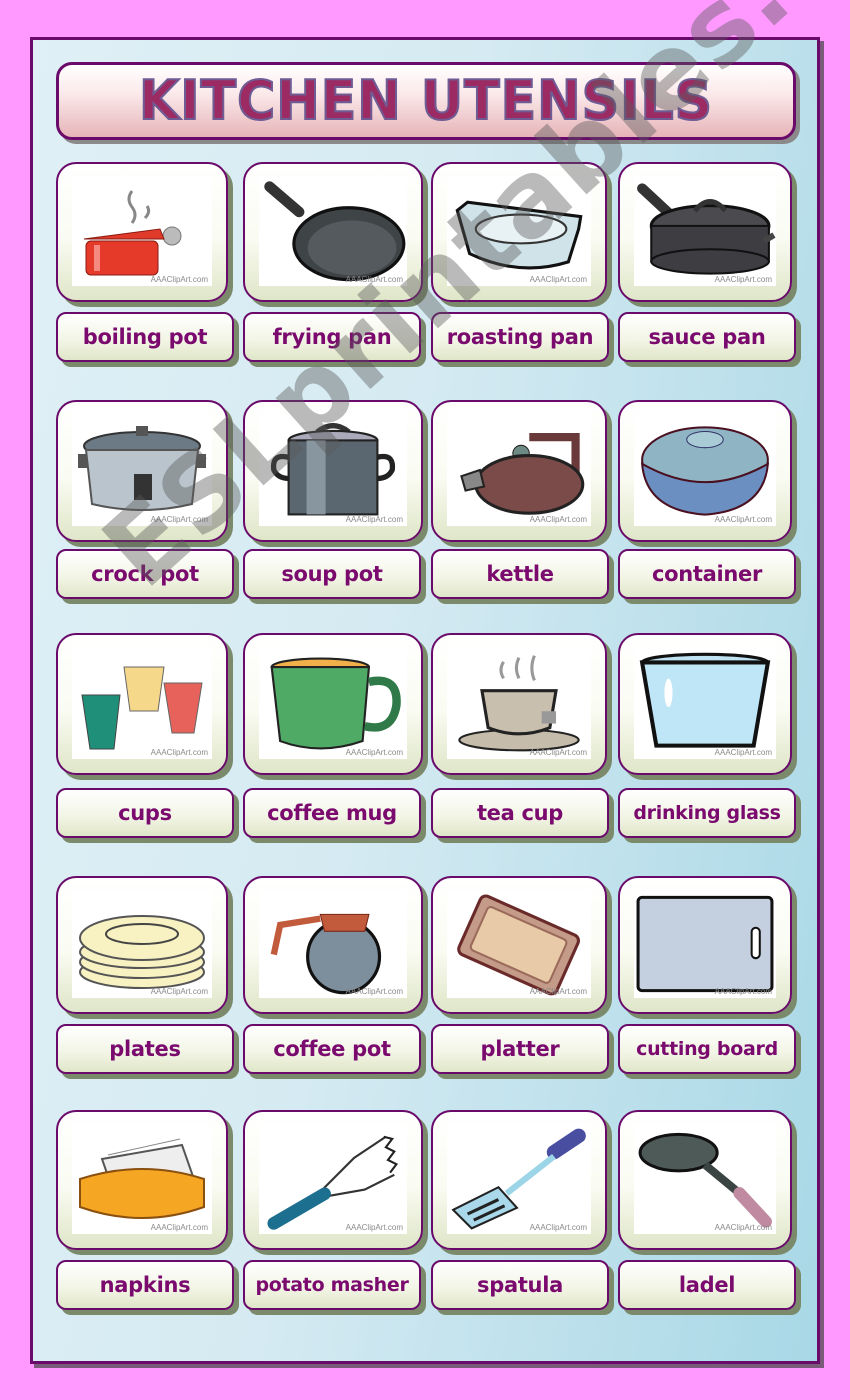 The height and width of the screenshot is (1400, 850). I want to click on item-label-text: platter, so click(520, 1049).